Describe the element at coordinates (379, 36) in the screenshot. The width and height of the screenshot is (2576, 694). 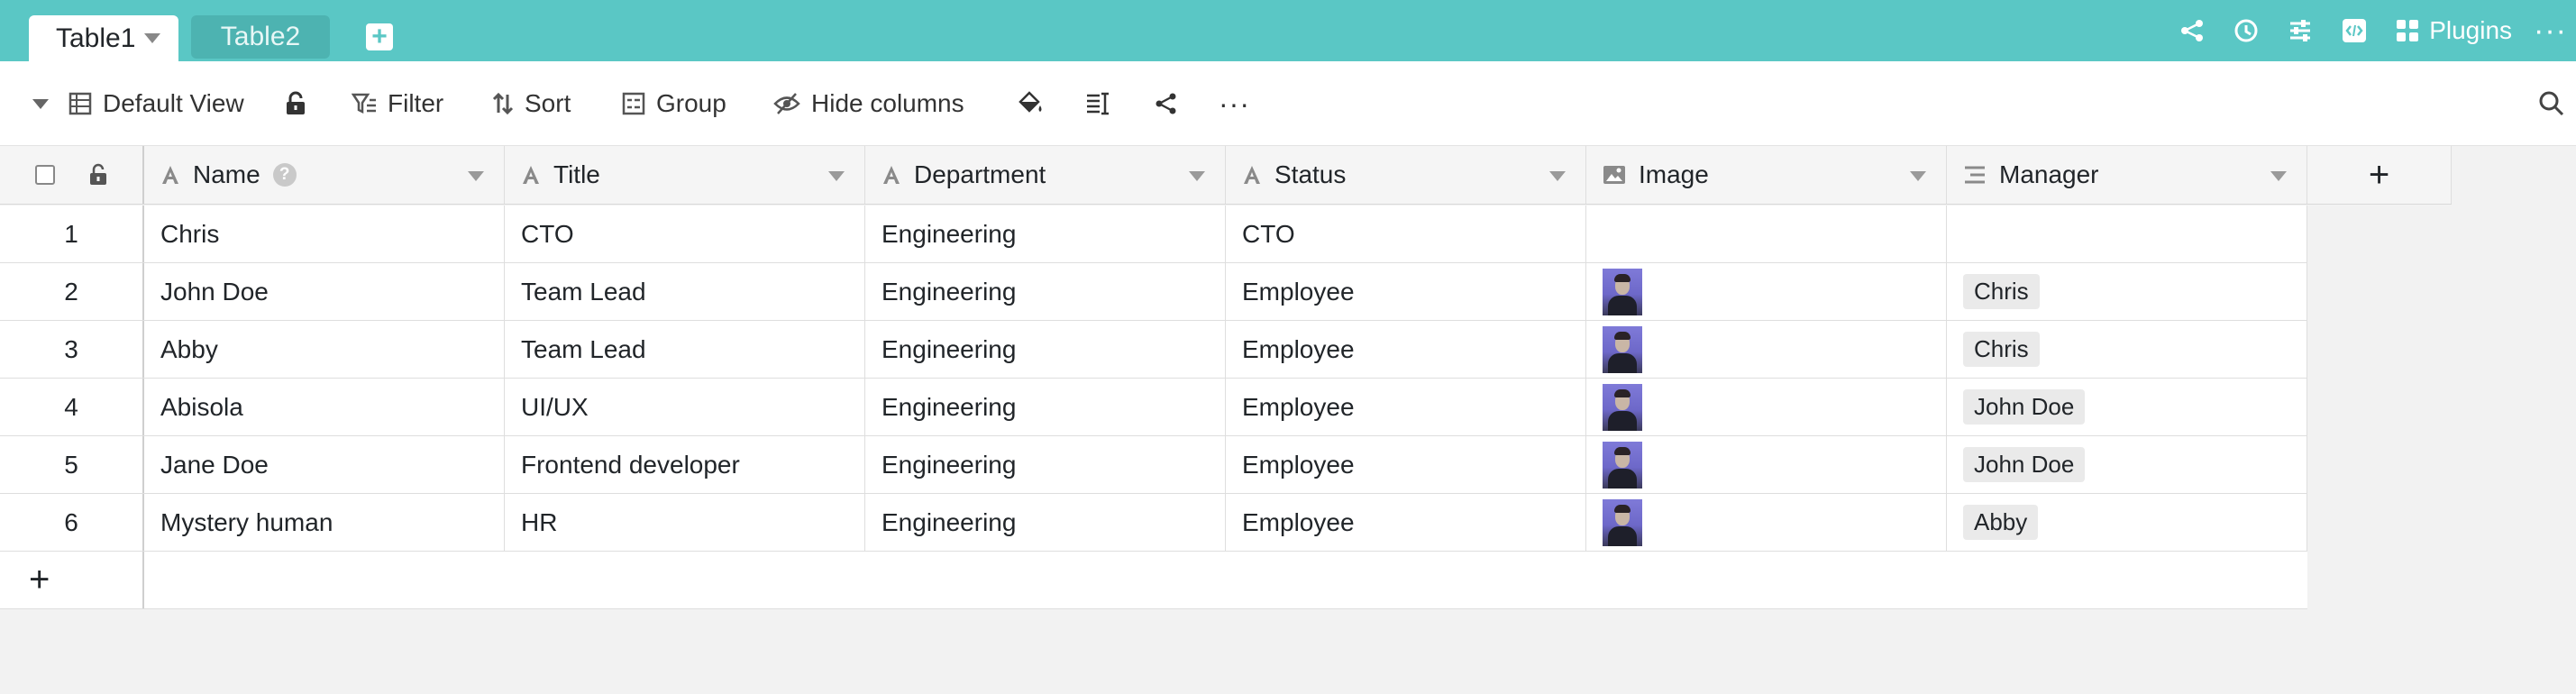
I see `add-table-button: +` at that location.